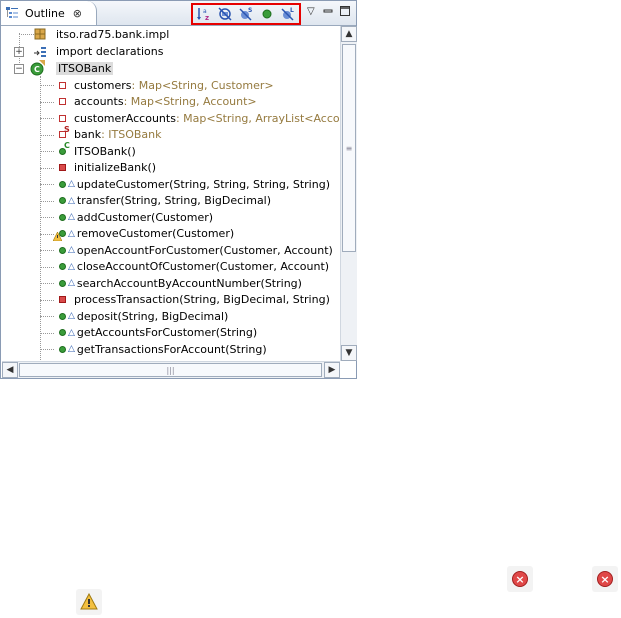  Describe the element at coordinates (178, 13) in the screenshot. I see `view-titlebar: Outline ⊗ a z S L ▽` at that location.